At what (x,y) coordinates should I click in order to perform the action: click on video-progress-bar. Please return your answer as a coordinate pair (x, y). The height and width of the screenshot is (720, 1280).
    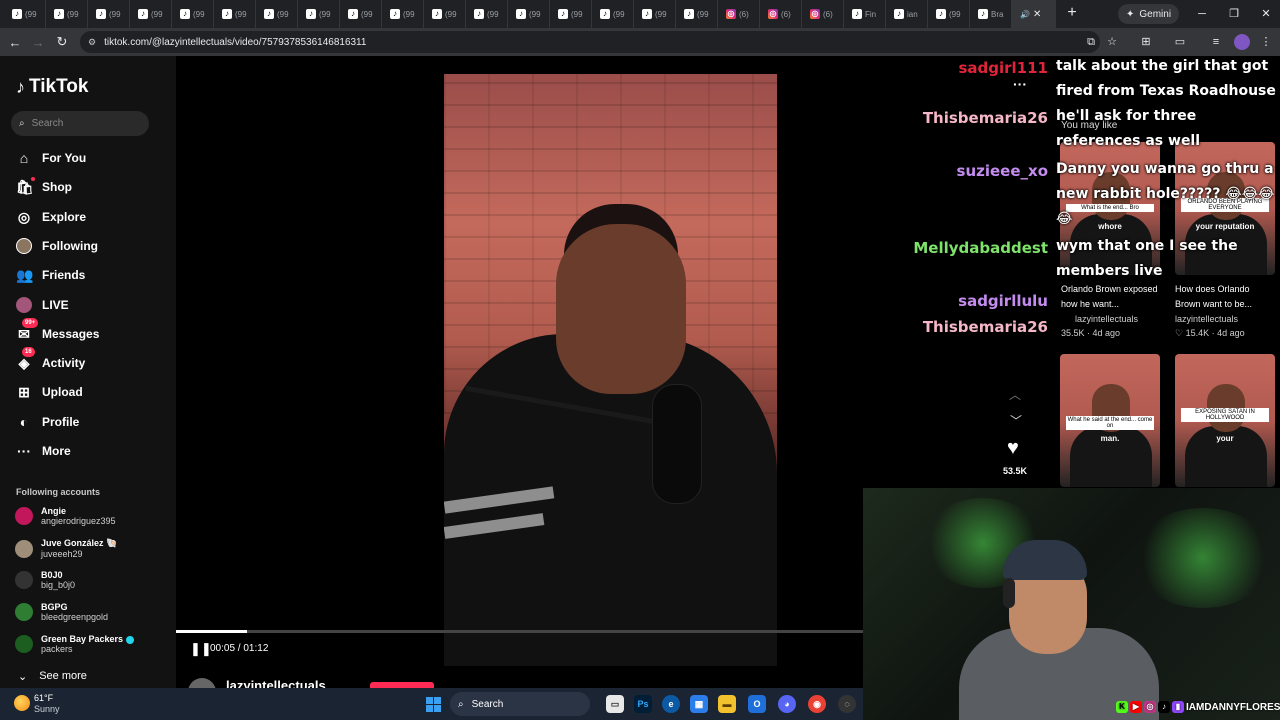
    Looking at the image, I should click on (519, 631).